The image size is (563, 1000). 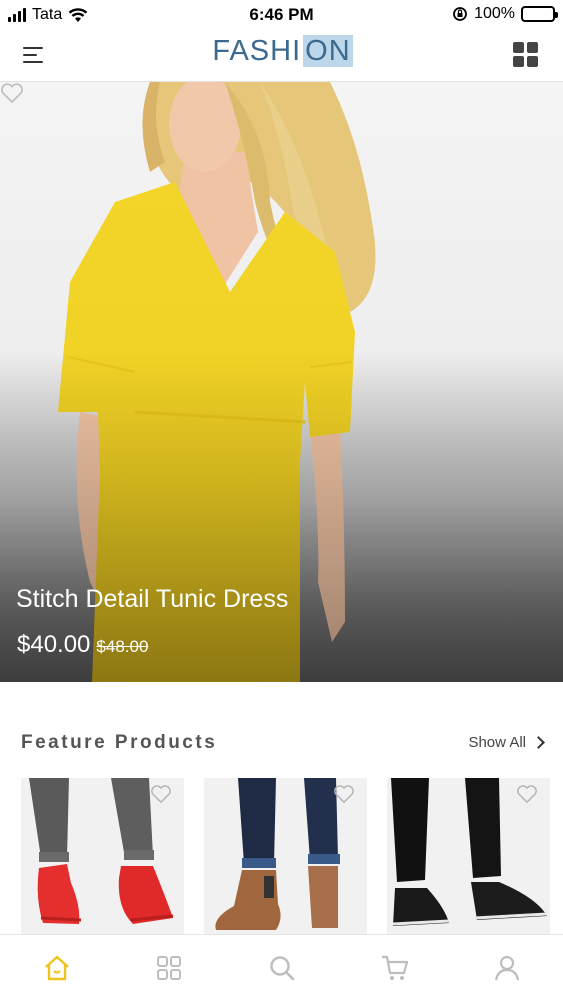 What do you see at coordinates (526, 55) in the screenshot?
I see `grid-view-button` at bounding box center [526, 55].